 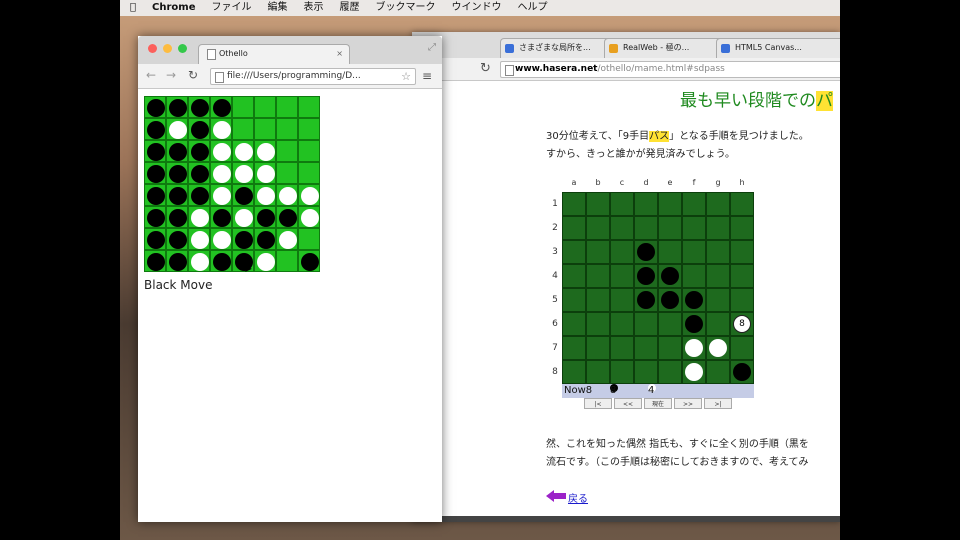 What do you see at coordinates (171, 75) in the screenshot?
I see `forward-nav-icon: →` at bounding box center [171, 75].